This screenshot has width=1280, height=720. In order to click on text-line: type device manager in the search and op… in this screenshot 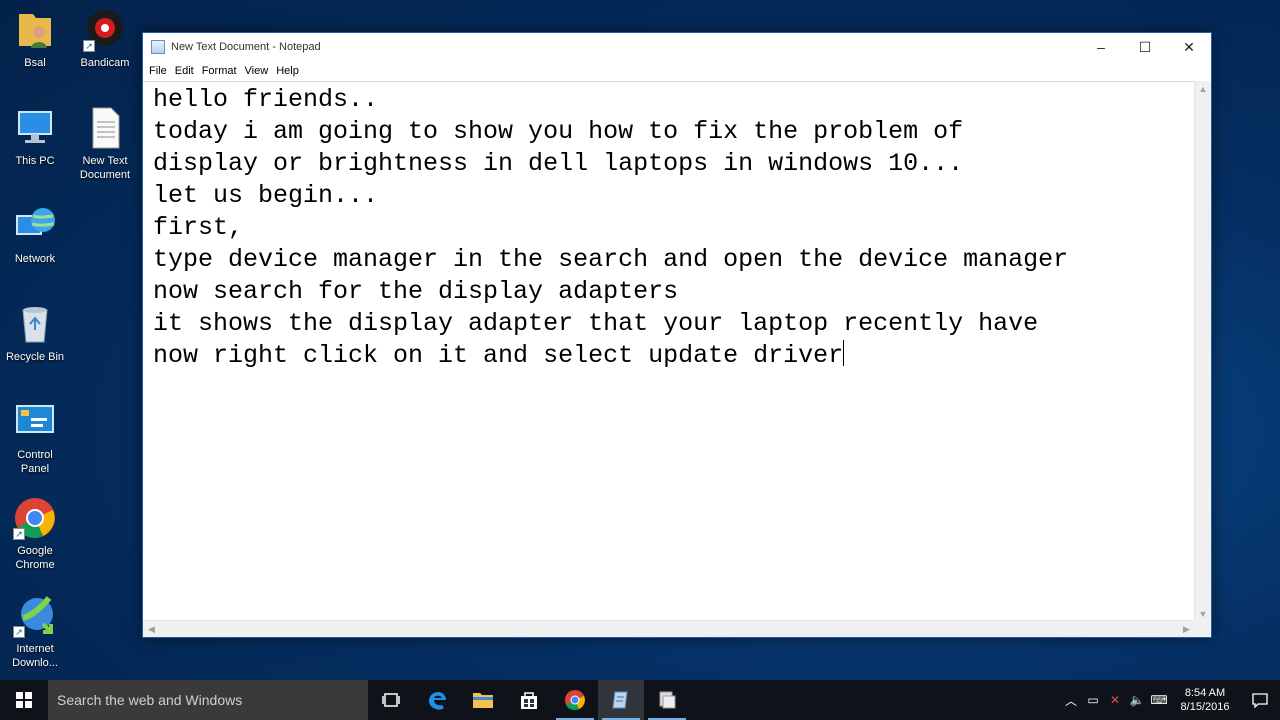, I will do `click(611, 259)`.